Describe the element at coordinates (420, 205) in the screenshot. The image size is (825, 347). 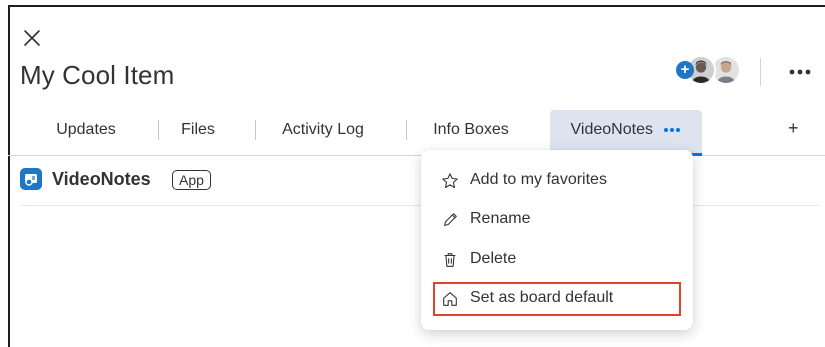
I see `content-divider` at that location.